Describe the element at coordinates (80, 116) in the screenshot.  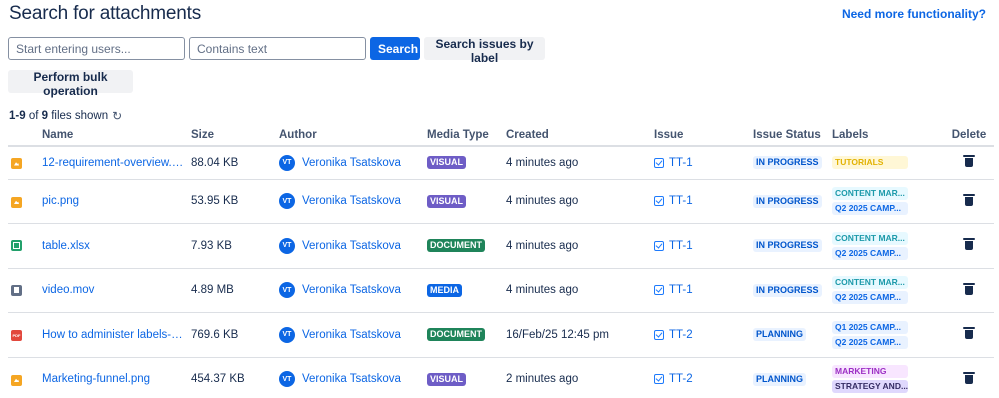
I see `results-suffix: files shown` at that location.